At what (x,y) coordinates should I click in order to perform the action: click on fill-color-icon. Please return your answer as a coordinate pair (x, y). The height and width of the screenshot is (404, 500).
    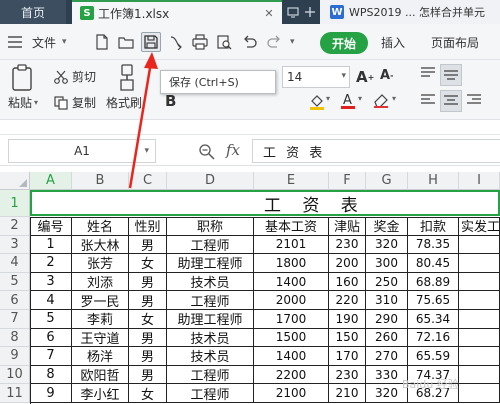
    Looking at the image, I should click on (317, 101).